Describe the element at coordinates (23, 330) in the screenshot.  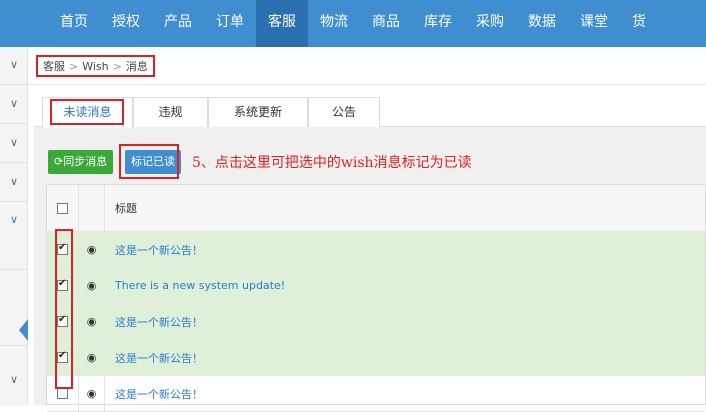
I see `sidebar-active-marker` at that location.